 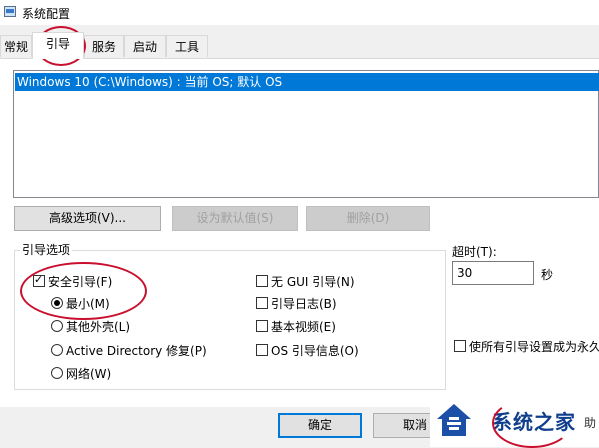 I want to click on active-directory-label: Active Directory 修复(P), so click(x=136, y=351).